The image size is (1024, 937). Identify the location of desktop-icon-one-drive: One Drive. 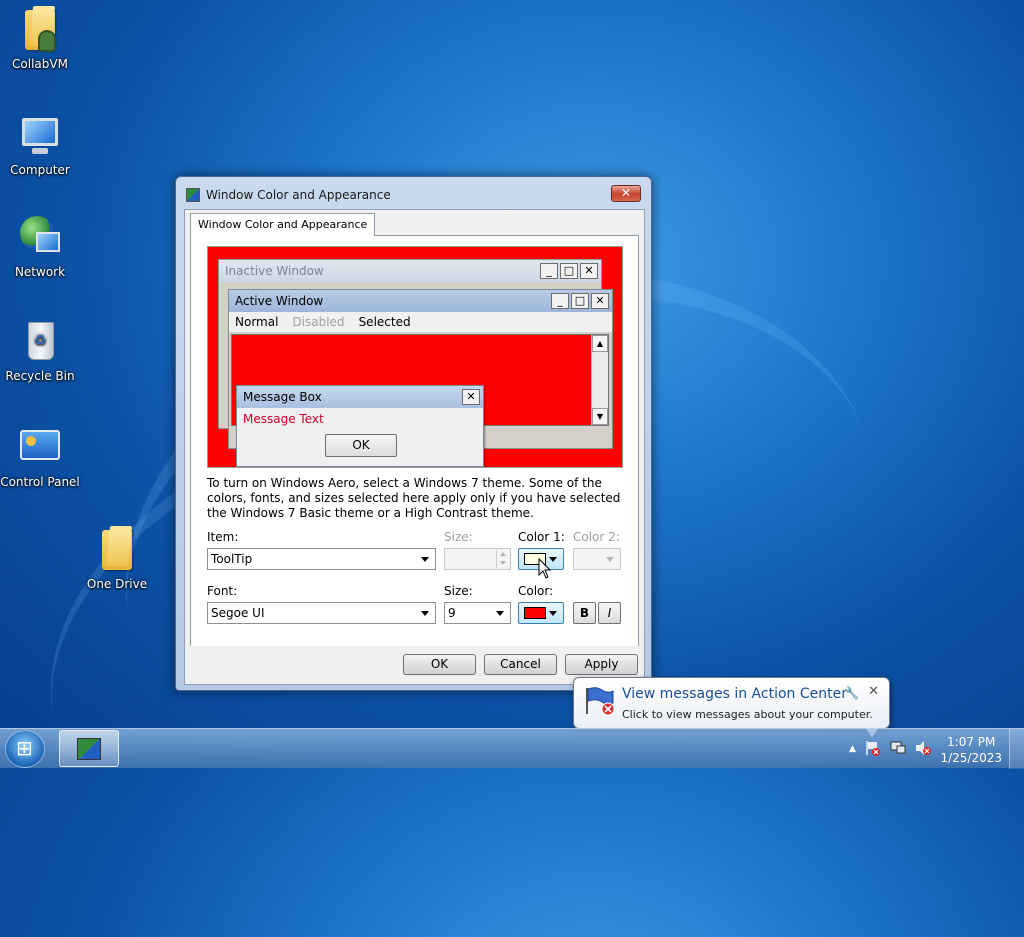
(117, 558).